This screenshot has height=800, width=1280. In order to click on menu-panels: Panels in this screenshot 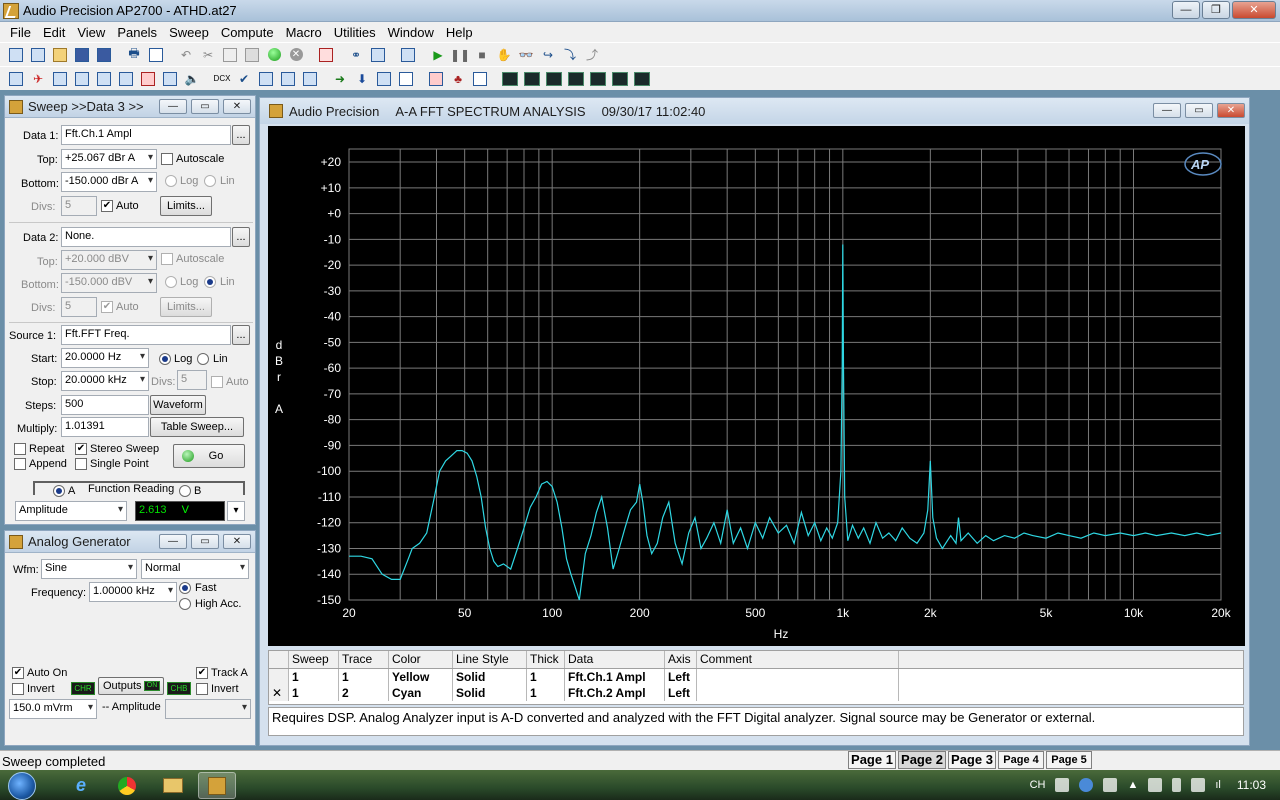, I will do `click(137, 32)`.